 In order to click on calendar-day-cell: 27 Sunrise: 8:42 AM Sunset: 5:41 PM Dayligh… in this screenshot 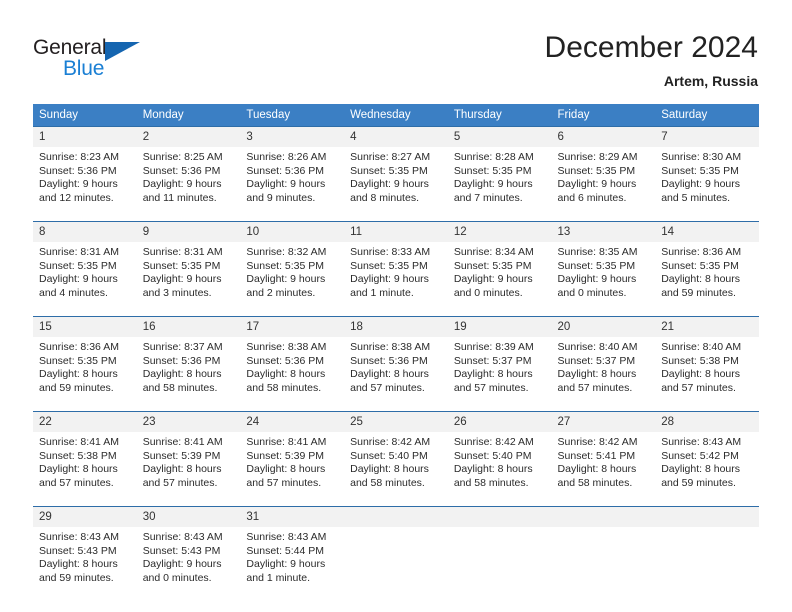, I will do `click(603, 456)`.